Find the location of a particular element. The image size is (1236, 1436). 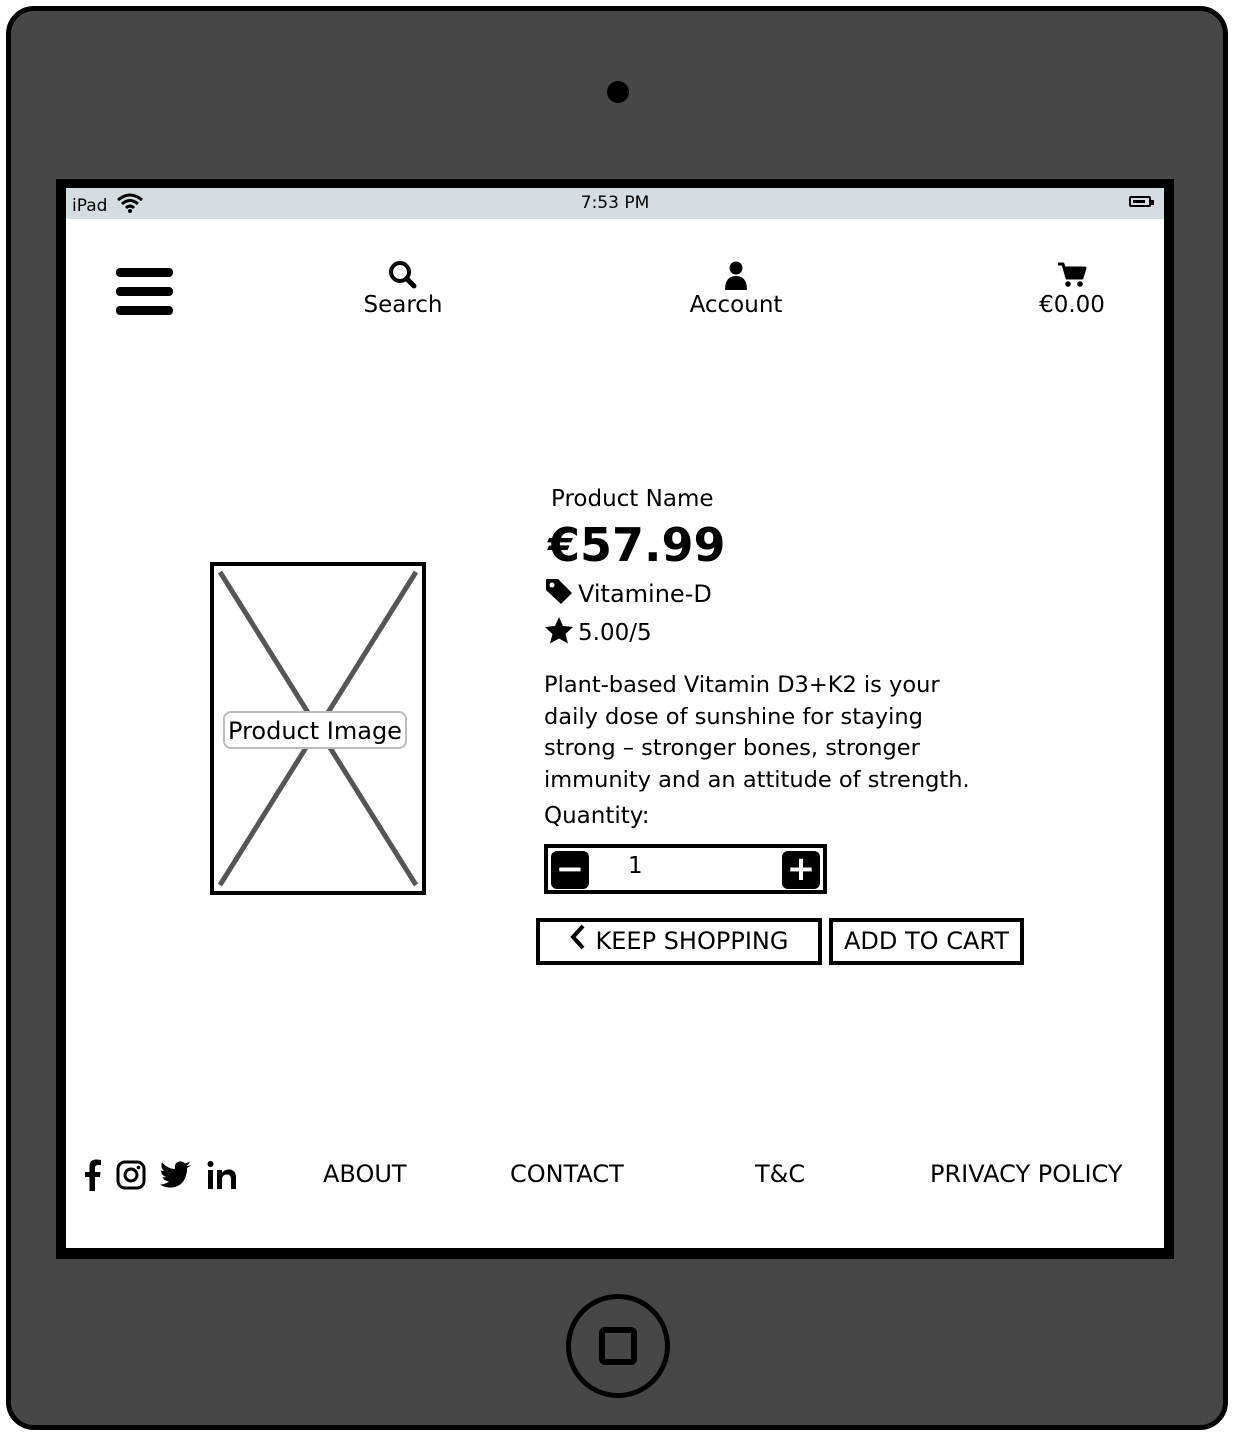

status-time: 7:53 PM is located at coordinates (615, 203).